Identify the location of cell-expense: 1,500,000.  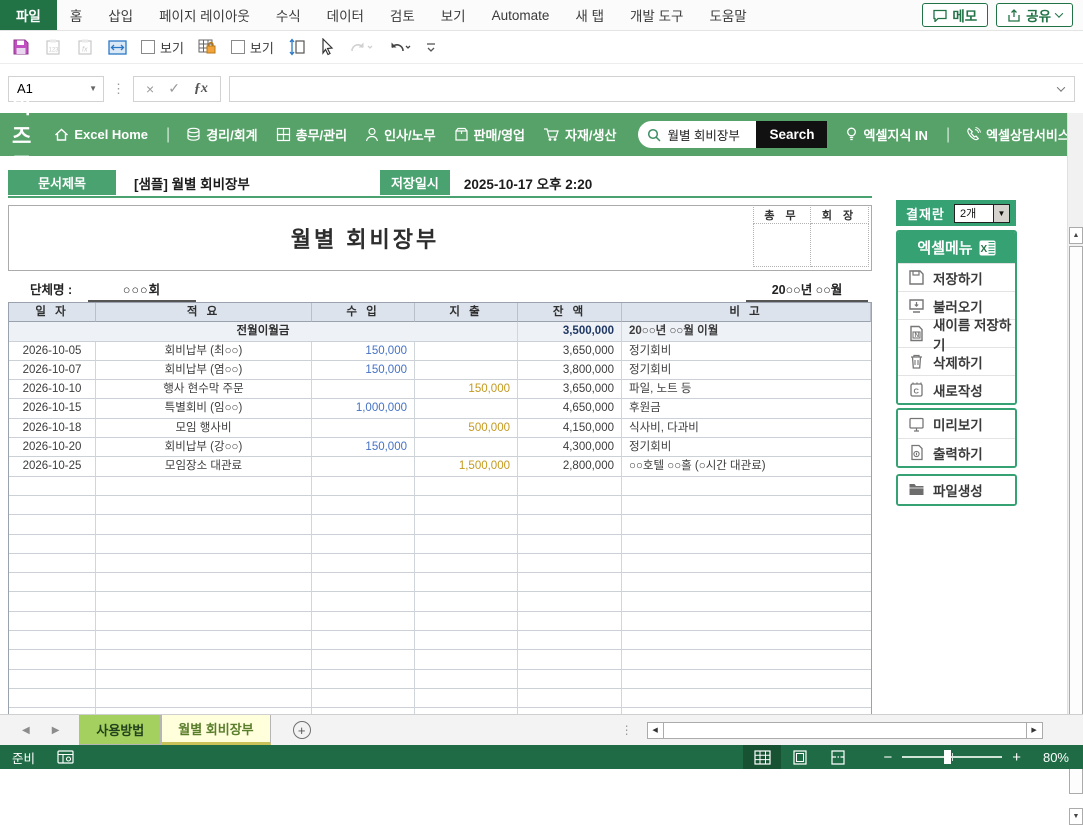
(466, 467).